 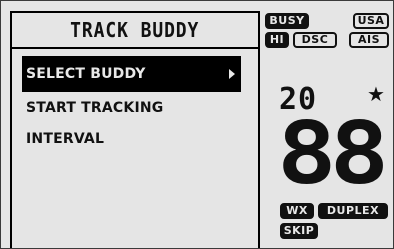 What do you see at coordinates (371, 21) in the screenshot?
I see `usa-badge: USA` at bounding box center [371, 21].